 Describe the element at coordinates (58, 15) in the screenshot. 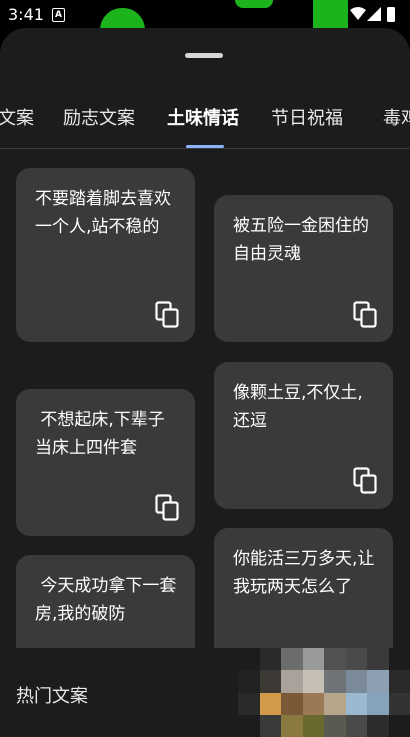

I see `notification-icon: A` at that location.